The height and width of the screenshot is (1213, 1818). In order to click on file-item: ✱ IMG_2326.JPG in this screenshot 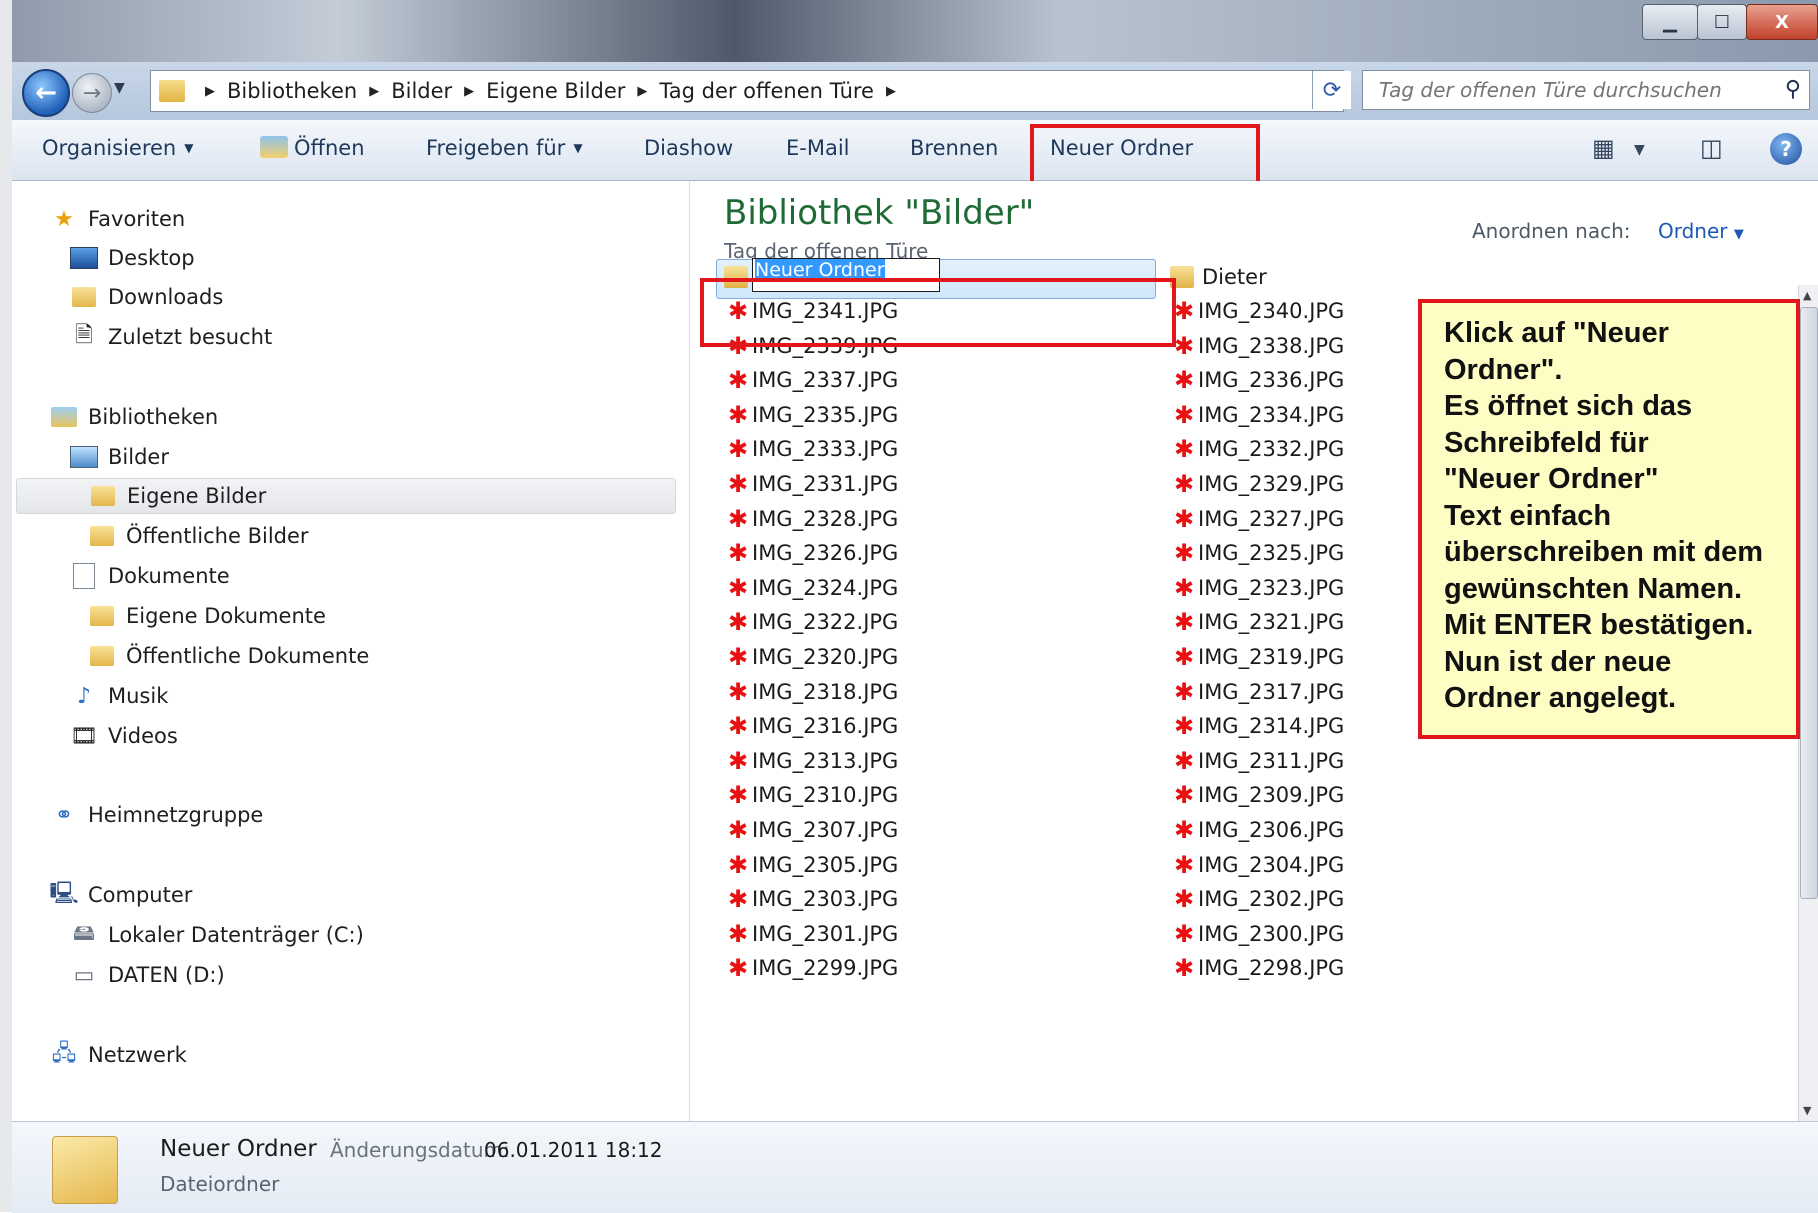, I will do `click(811, 553)`.